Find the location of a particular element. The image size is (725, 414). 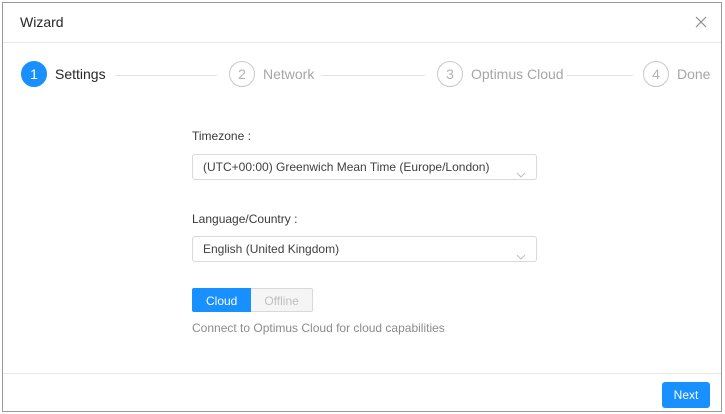

step-label: Optimus Cloud is located at coordinates (517, 74).